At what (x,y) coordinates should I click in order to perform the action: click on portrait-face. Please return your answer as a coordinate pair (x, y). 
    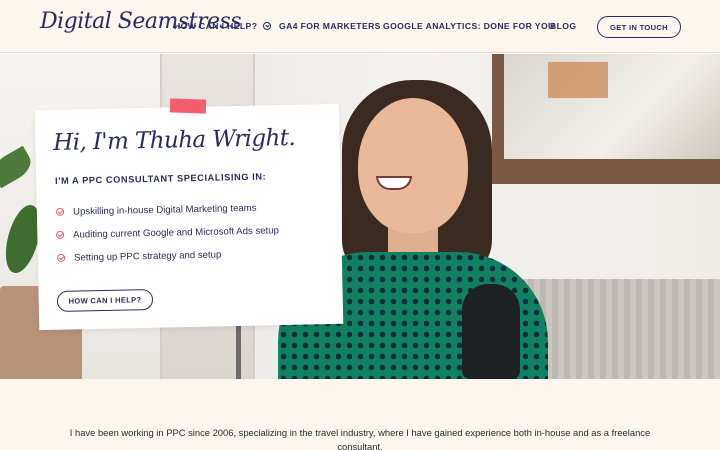
    Looking at the image, I should click on (413, 165).